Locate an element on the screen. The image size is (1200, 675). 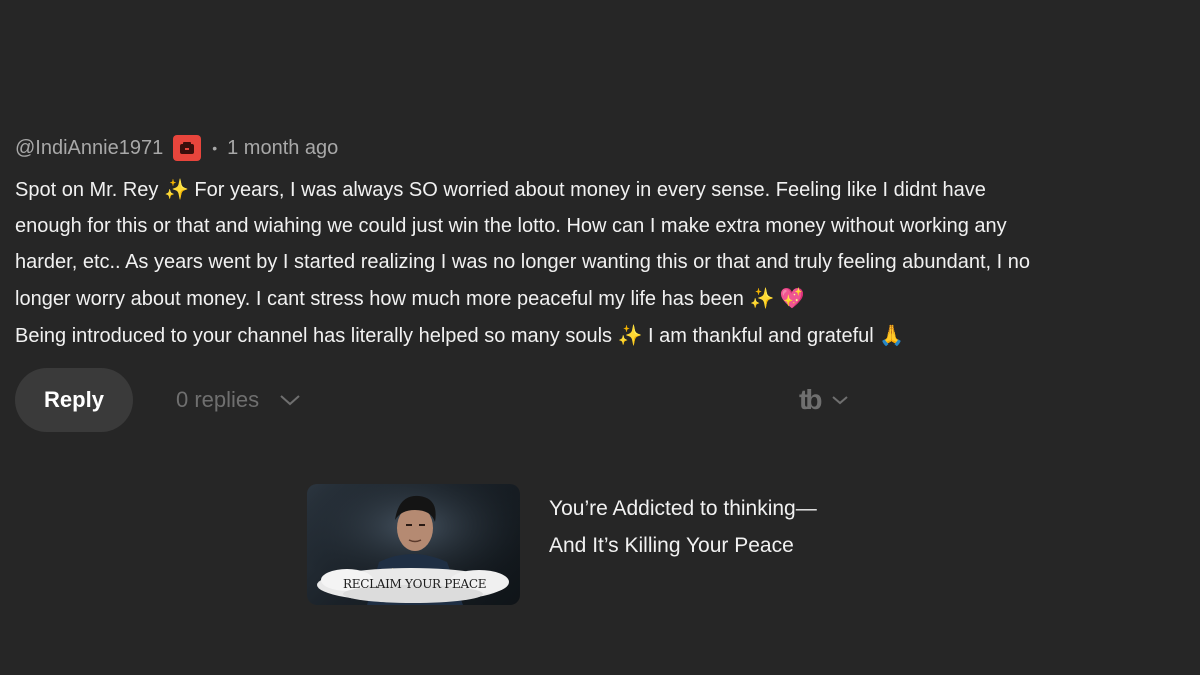
folded-hands-icon: 🙏 is located at coordinates (892, 335).